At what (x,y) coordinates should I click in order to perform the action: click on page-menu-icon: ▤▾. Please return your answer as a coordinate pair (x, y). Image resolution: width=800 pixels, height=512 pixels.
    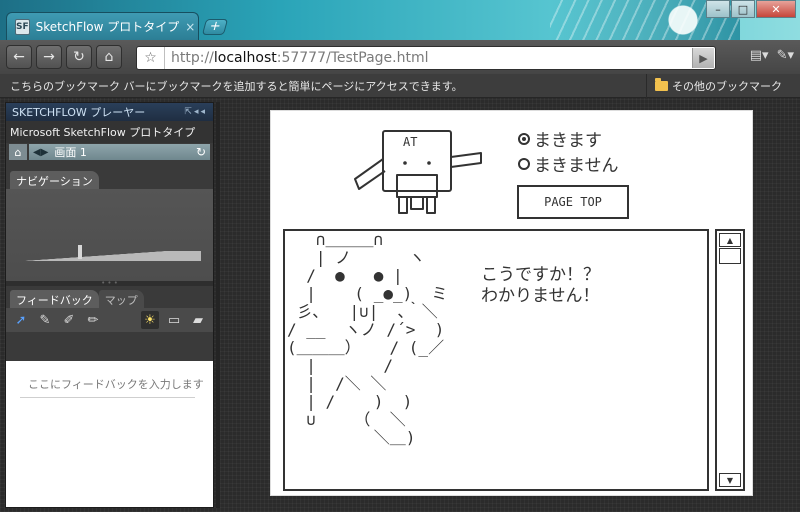
    Looking at the image, I should click on (759, 55).